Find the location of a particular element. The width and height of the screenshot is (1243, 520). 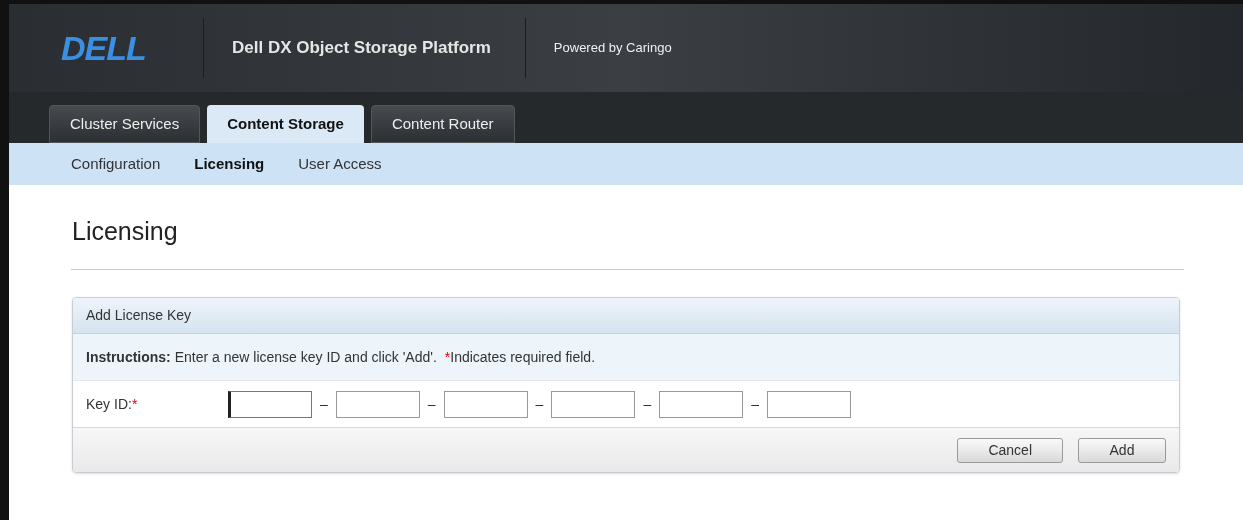

tab: Content Storage is located at coordinates (285, 124).